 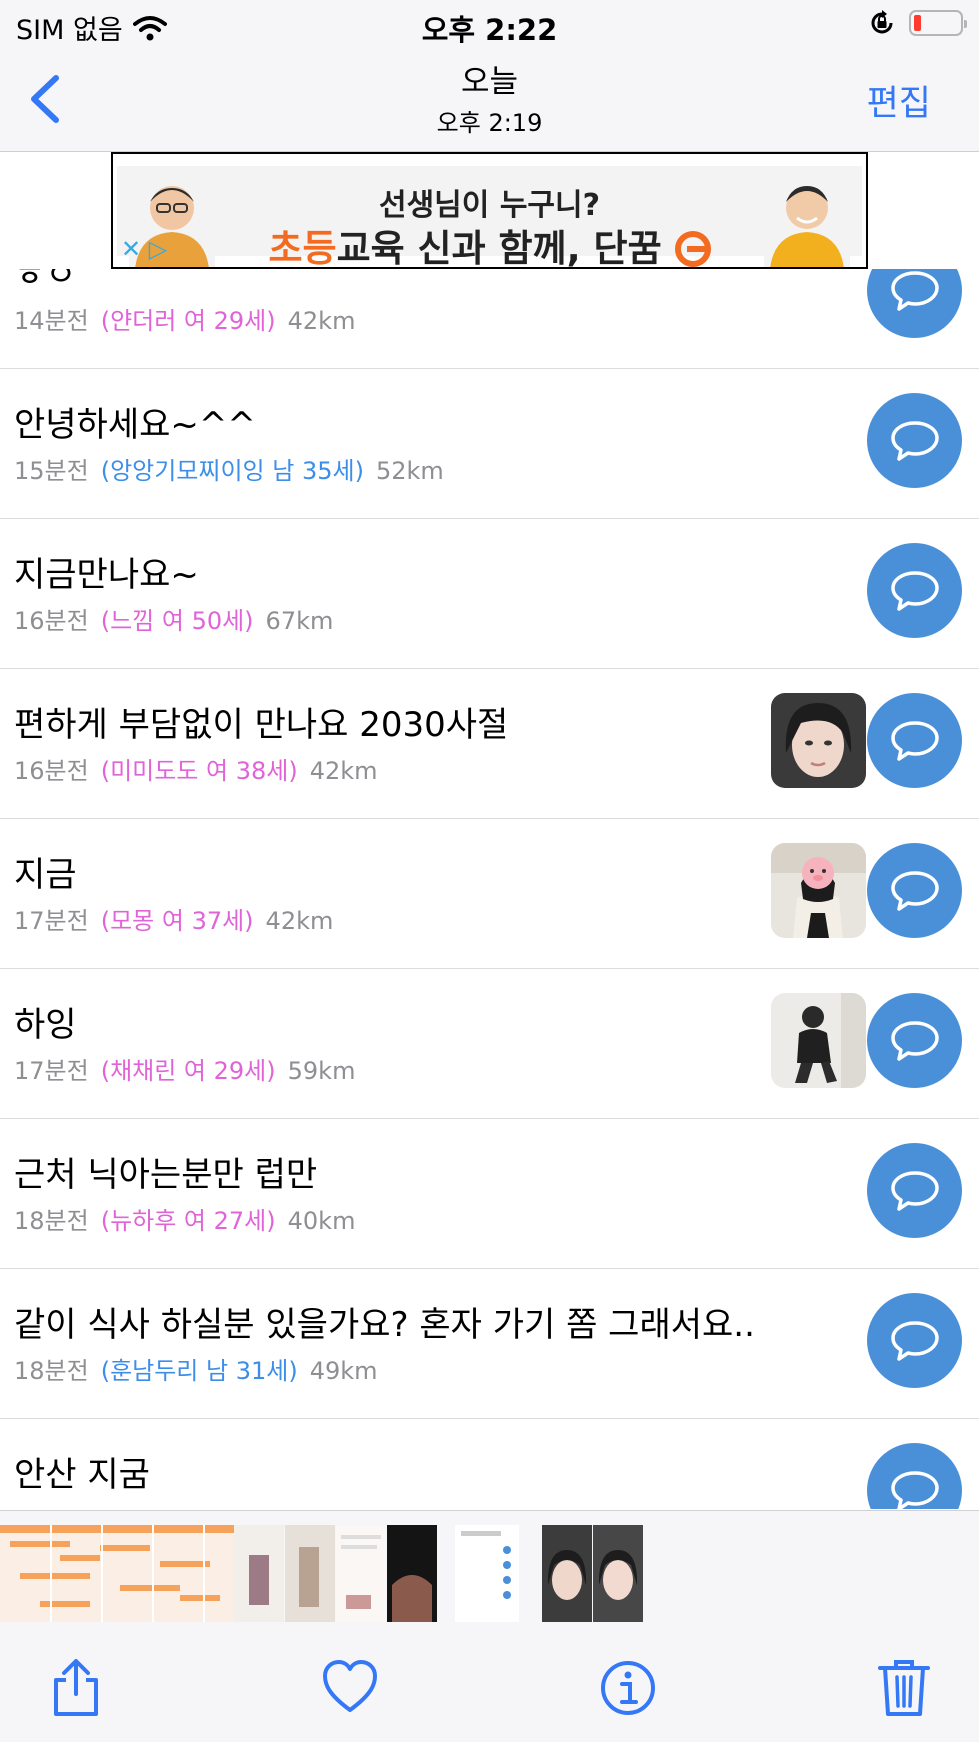 What do you see at coordinates (144, 249) in the screenshot?
I see `ad-choices-icon: ✕ ▷` at bounding box center [144, 249].